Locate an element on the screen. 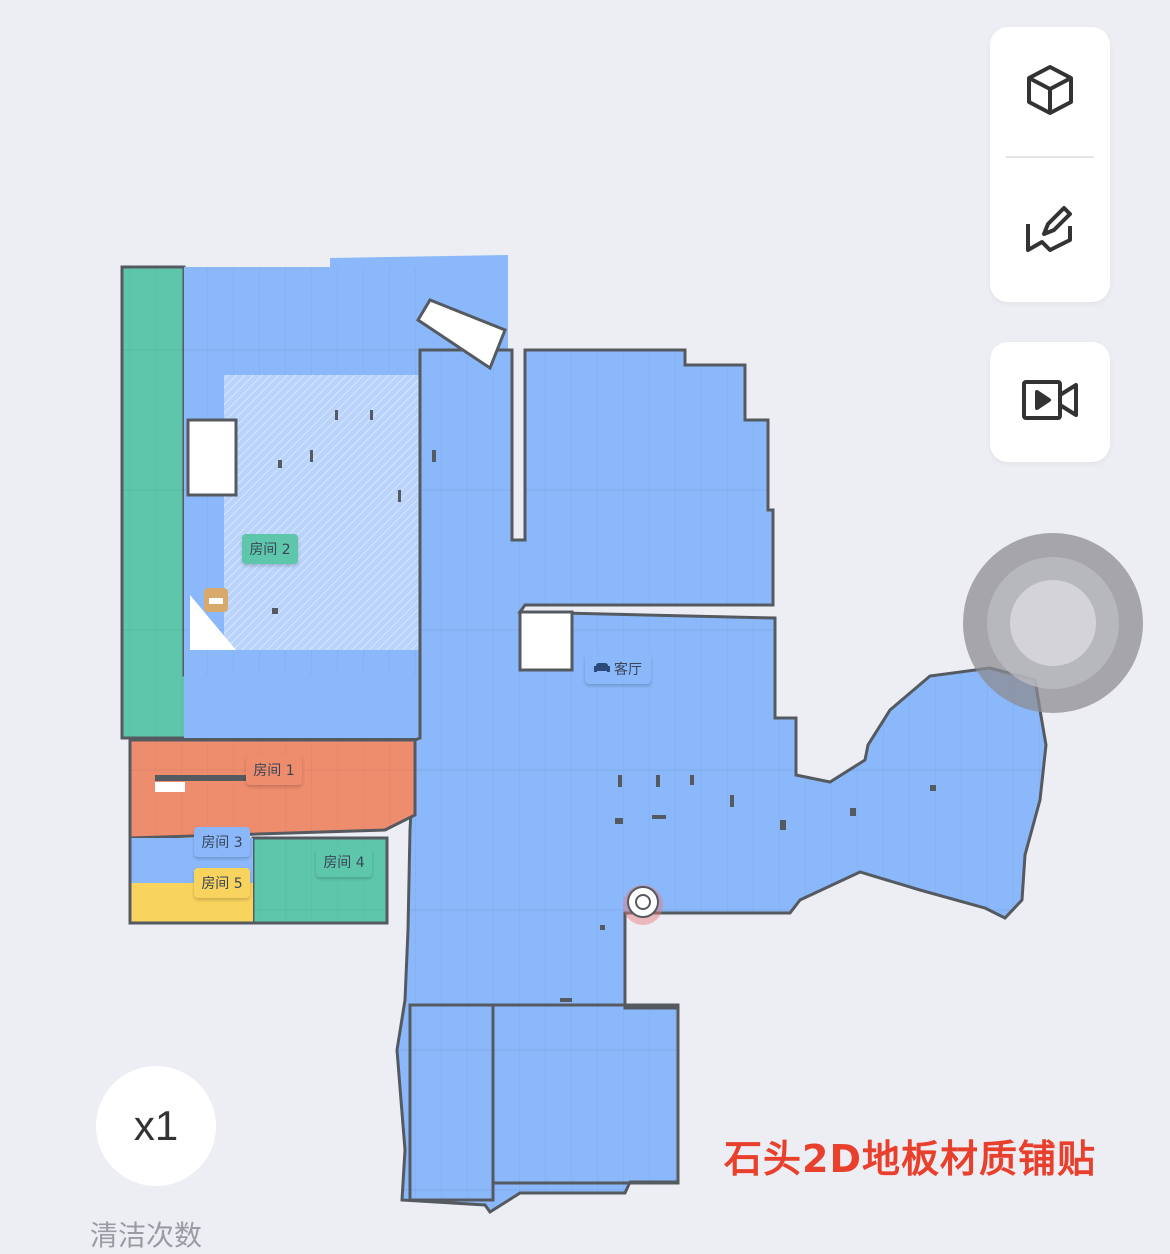  cube-icon is located at coordinates (1050, 92).